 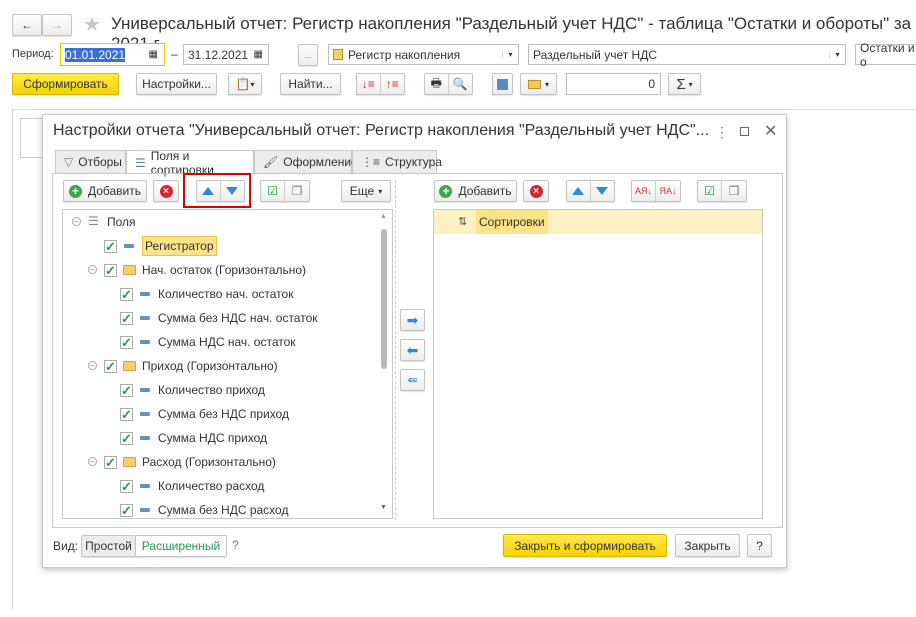 What do you see at coordinates (222, 222) in the screenshot?
I see `tree-row: − ☰ Поля` at bounding box center [222, 222].